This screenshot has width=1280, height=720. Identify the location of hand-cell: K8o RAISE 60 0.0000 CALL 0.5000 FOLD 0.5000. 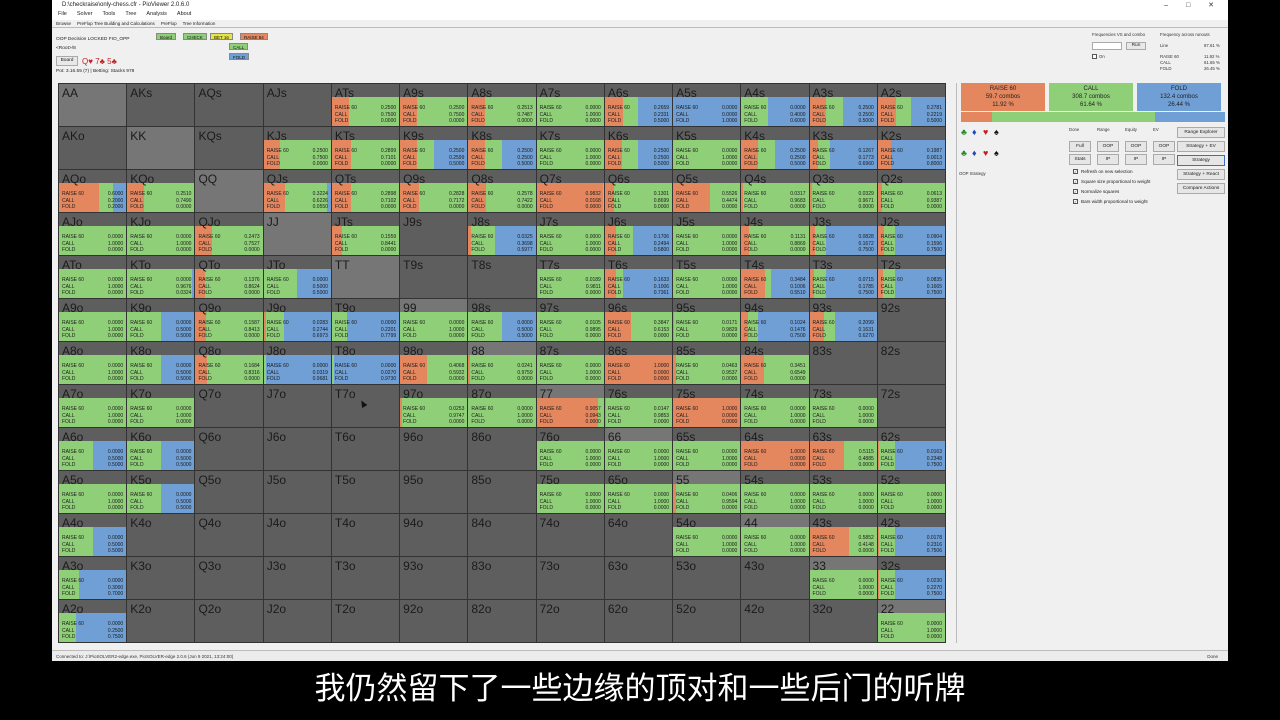
(161, 363).